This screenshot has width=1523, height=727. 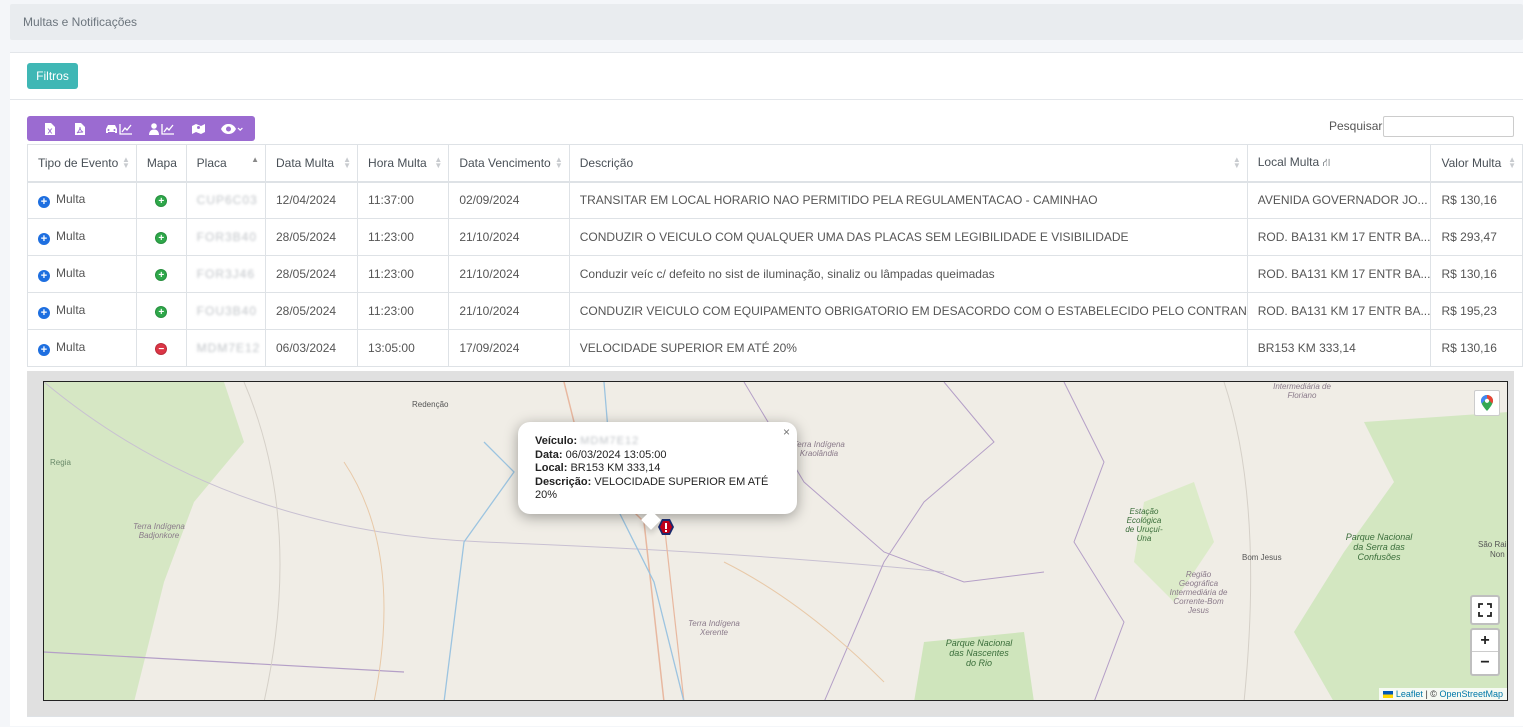 What do you see at coordinates (1409, 694) in the screenshot?
I see `leaflet-link: Leaflet` at bounding box center [1409, 694].